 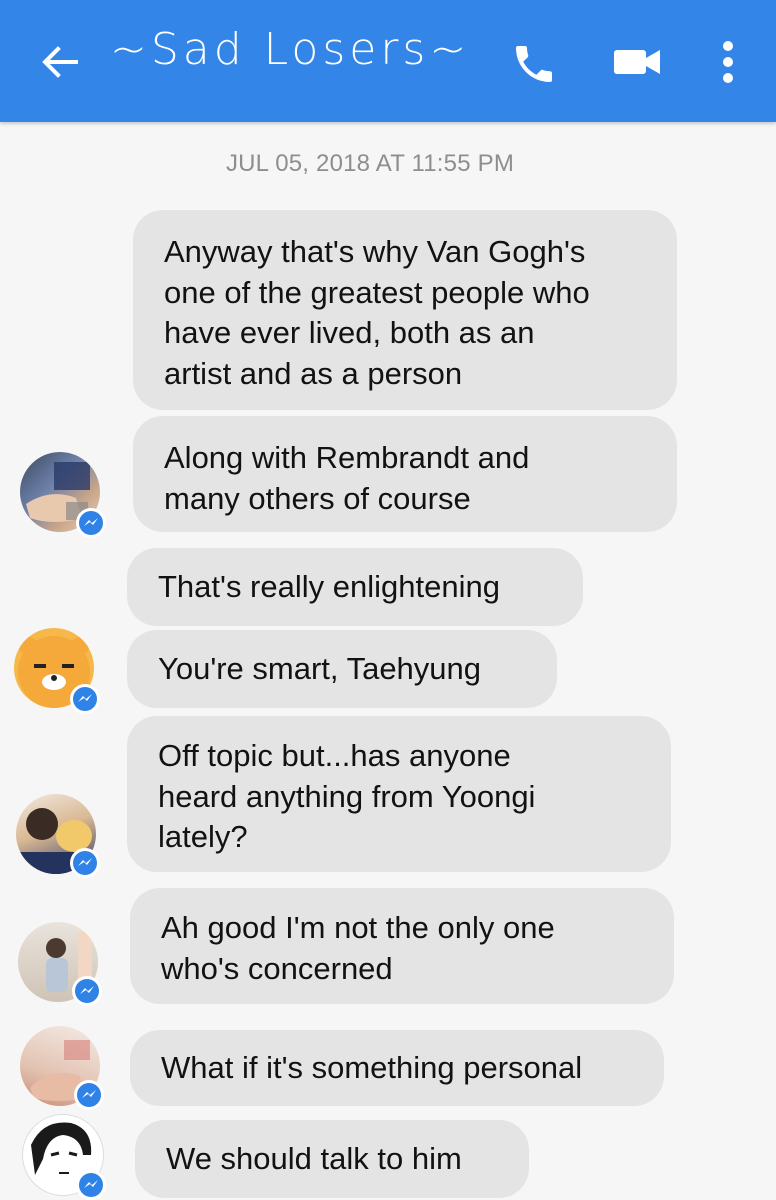 I want to click on arrow-left-icon, so click(x=60, y=62).